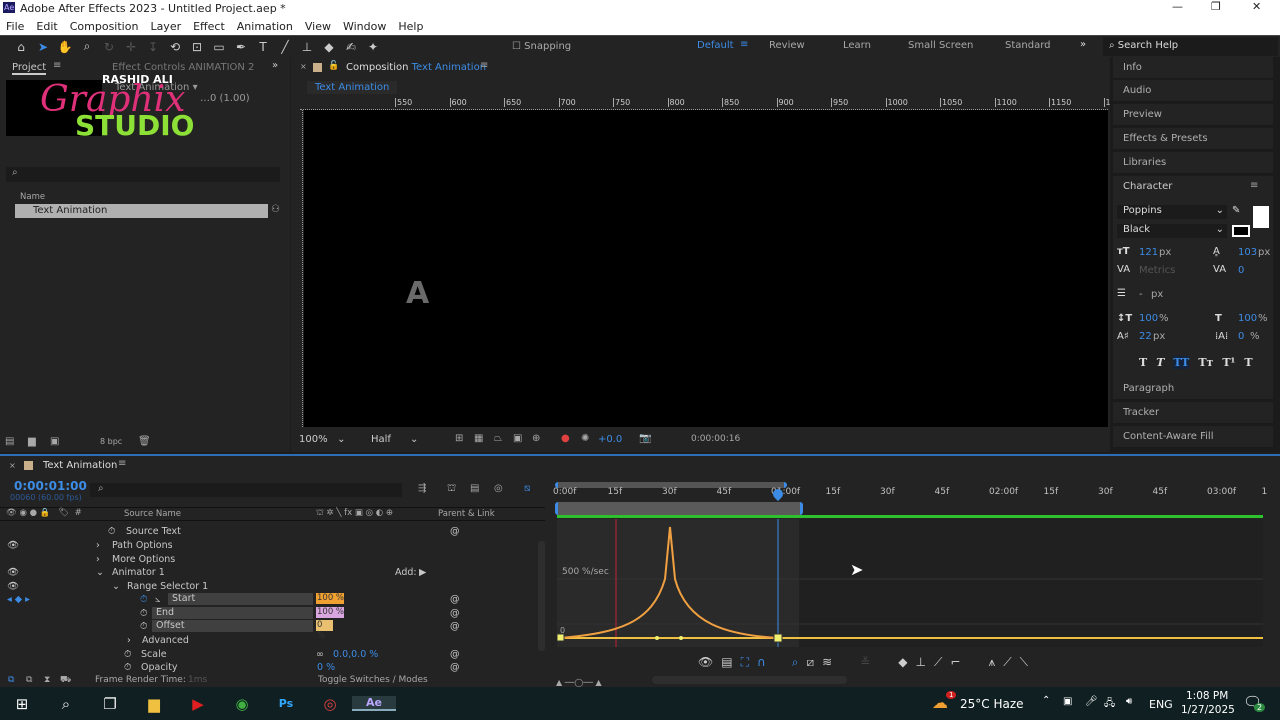 This screenshot has width=1280, height=720. Describe the element at coordinates (272, 573) in the screenshot. I see `property-row: 👁 ⌄ Animator 1 Add: ▶` at that location.